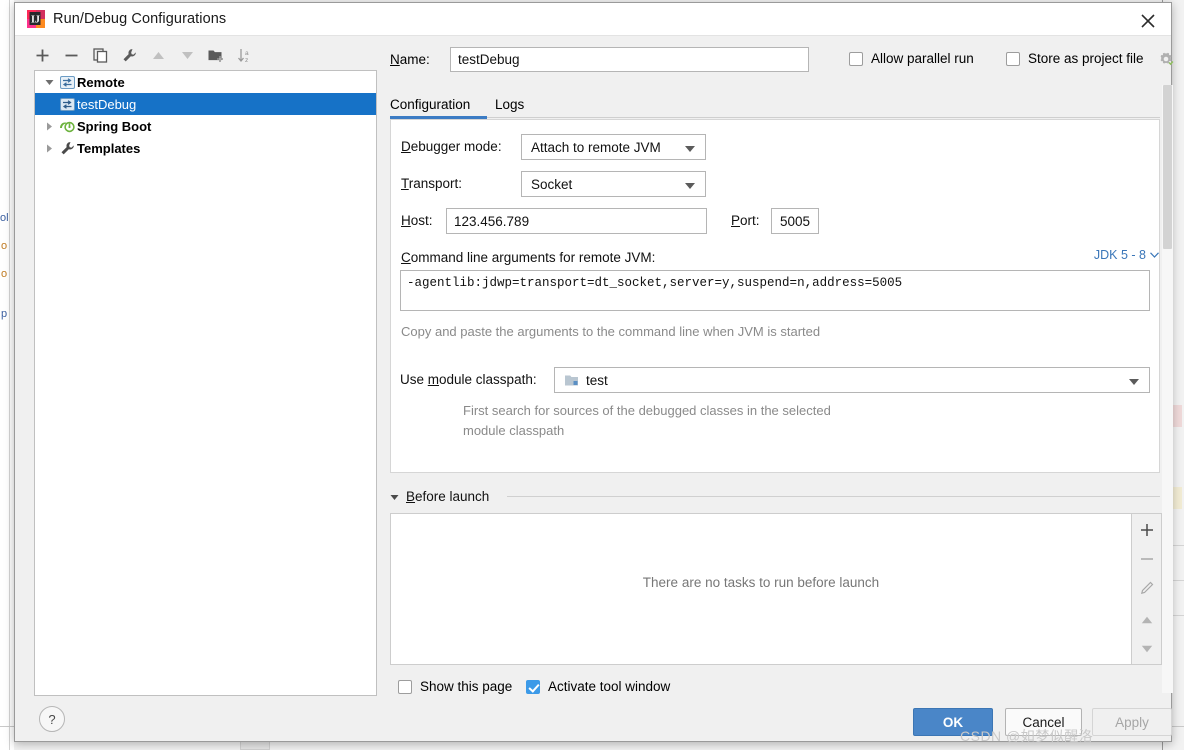  I want to click on help-label: ?, so click(52, 719).